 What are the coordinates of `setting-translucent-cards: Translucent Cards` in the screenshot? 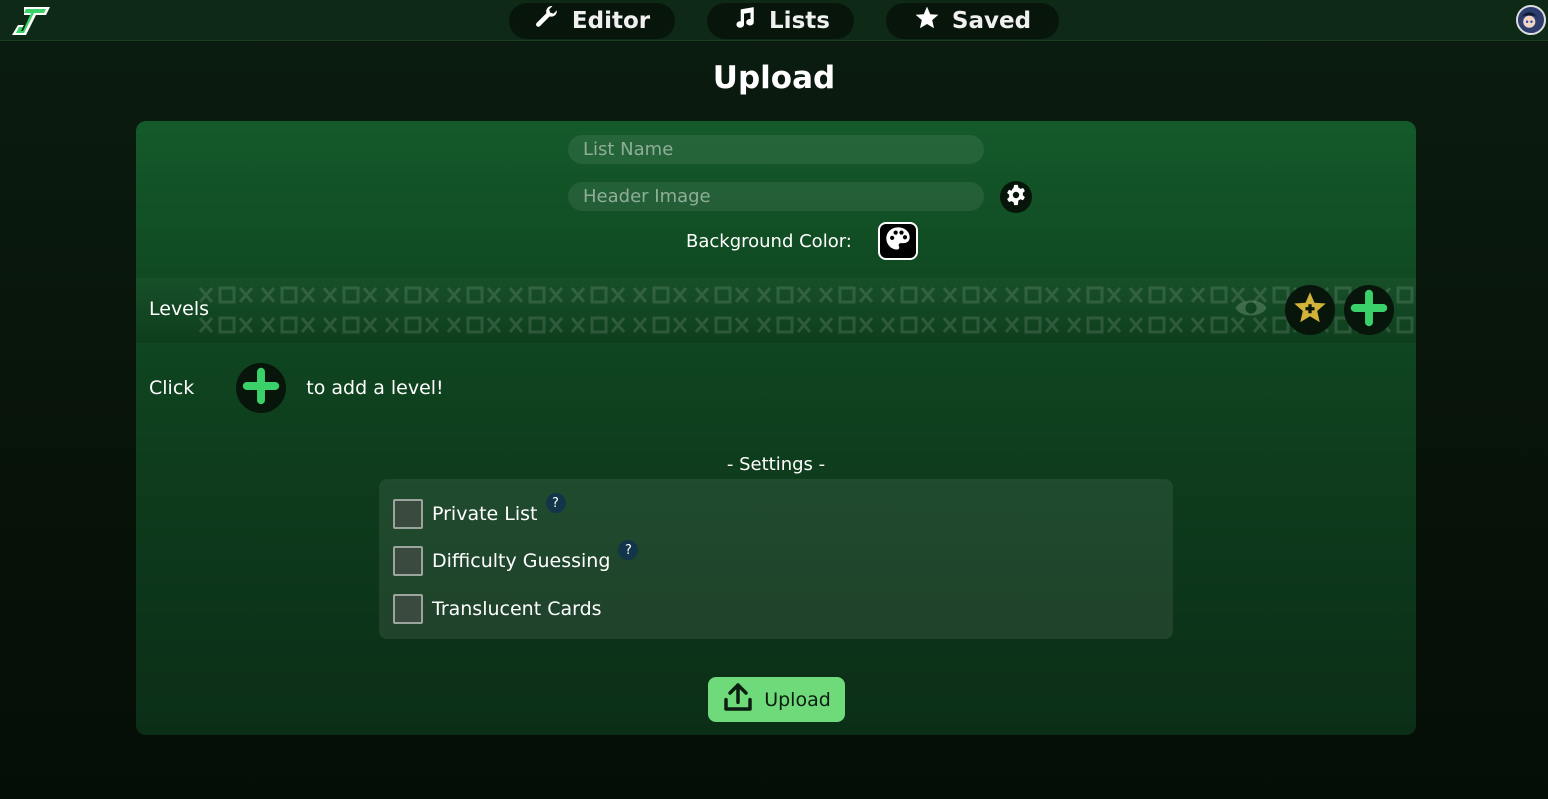 It's located at (497, 609).